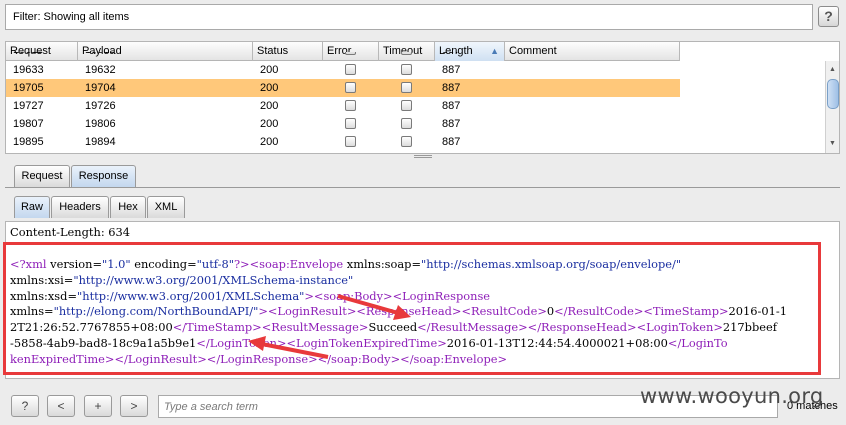 The width and height of the screenshot is (846, 425). I want to click on search-help-button: ?, so click(25, 406).